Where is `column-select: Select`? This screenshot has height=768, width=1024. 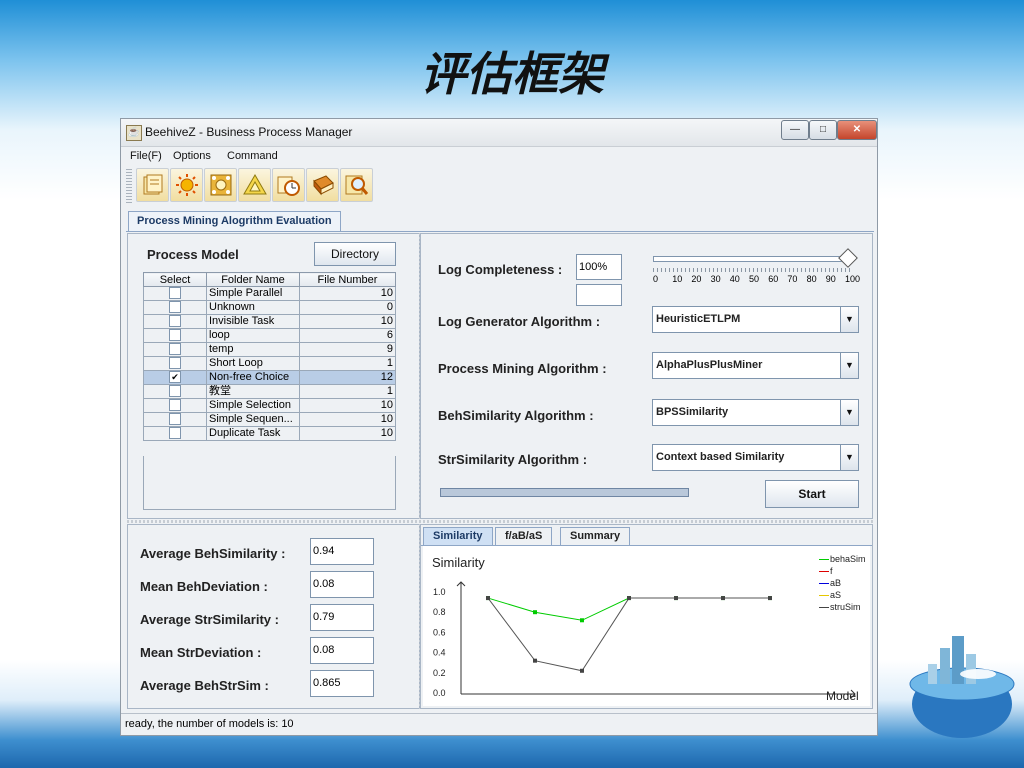
column-select: Select is located at coordinates (175, 279).